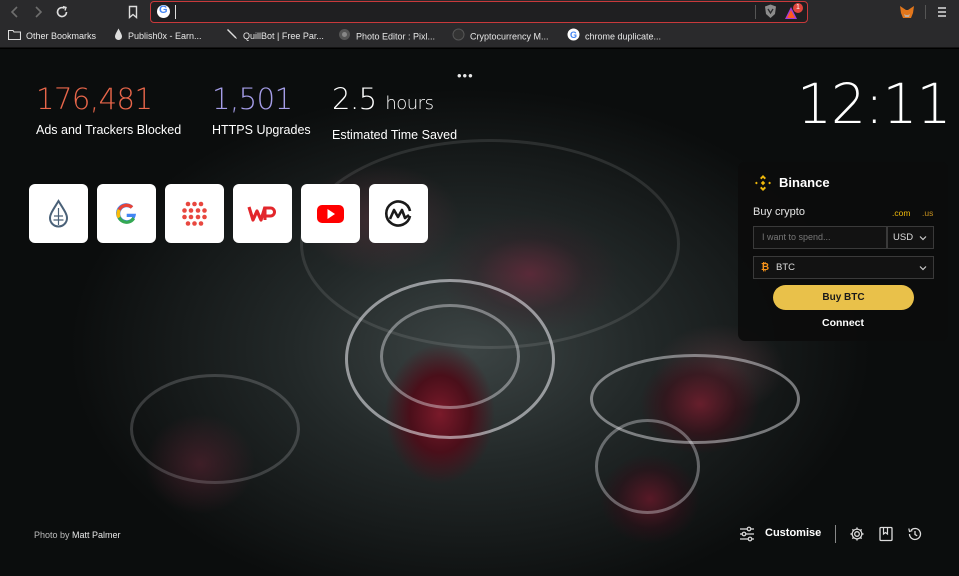 This screenshot has height=576, width=959. I want to click on menu-icon, so click(942, 12).